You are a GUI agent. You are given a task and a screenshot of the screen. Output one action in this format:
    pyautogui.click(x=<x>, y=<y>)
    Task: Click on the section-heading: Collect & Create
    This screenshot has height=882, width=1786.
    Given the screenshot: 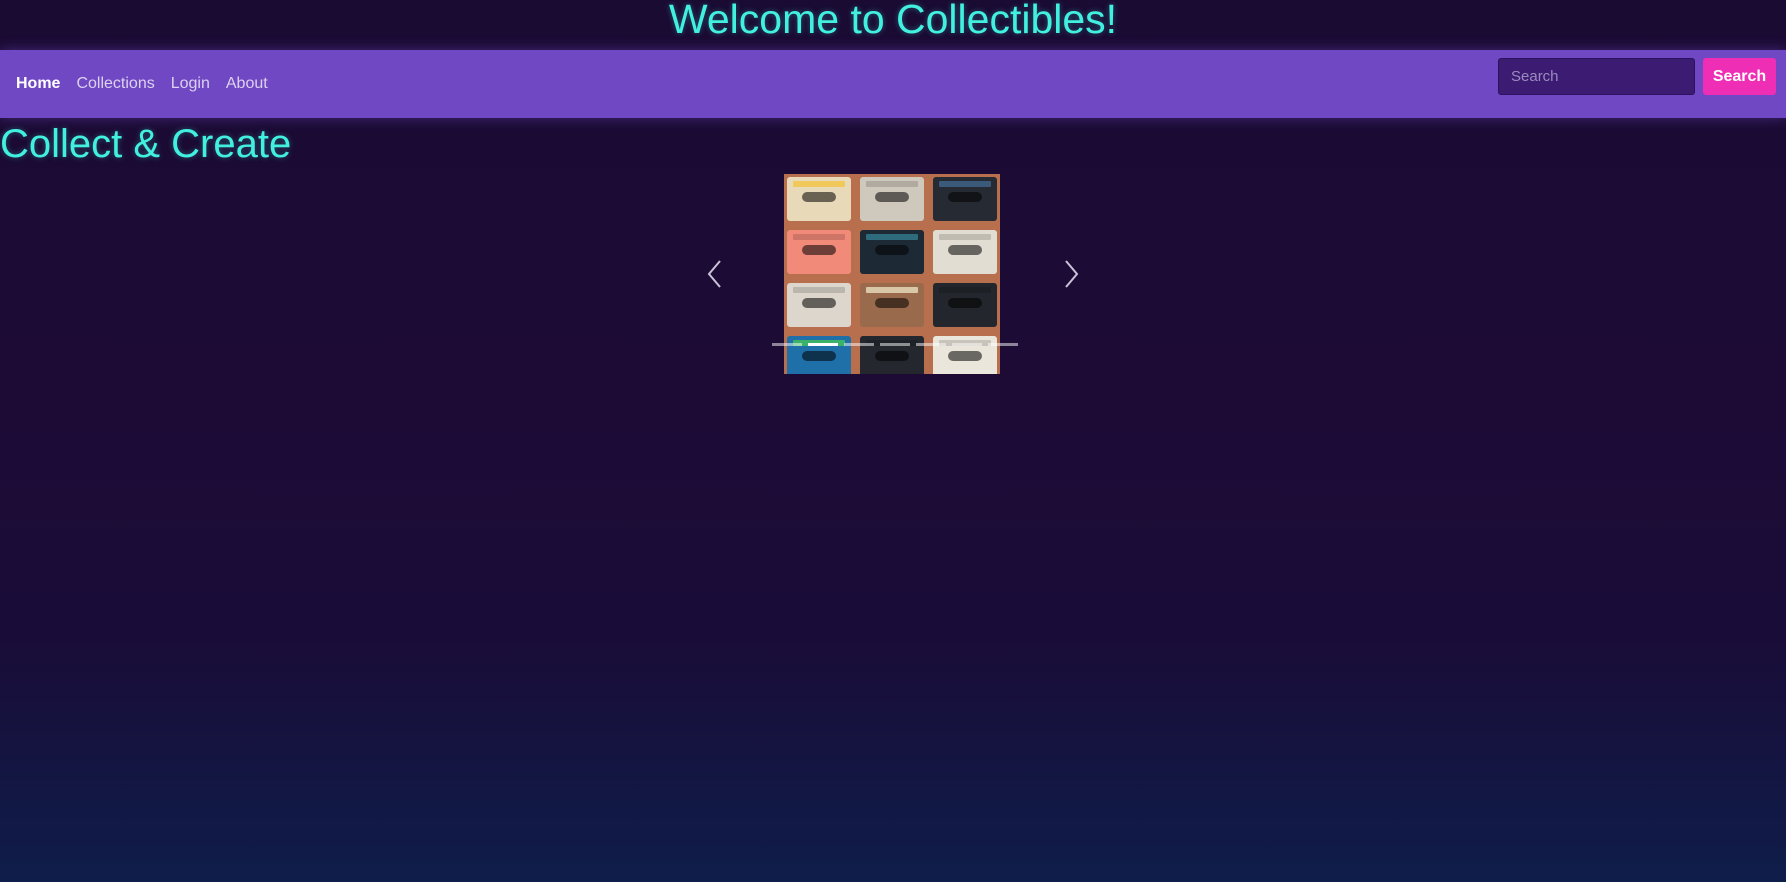 What is the action you would take?
    pyautogui.click(x=146, y=144)
    